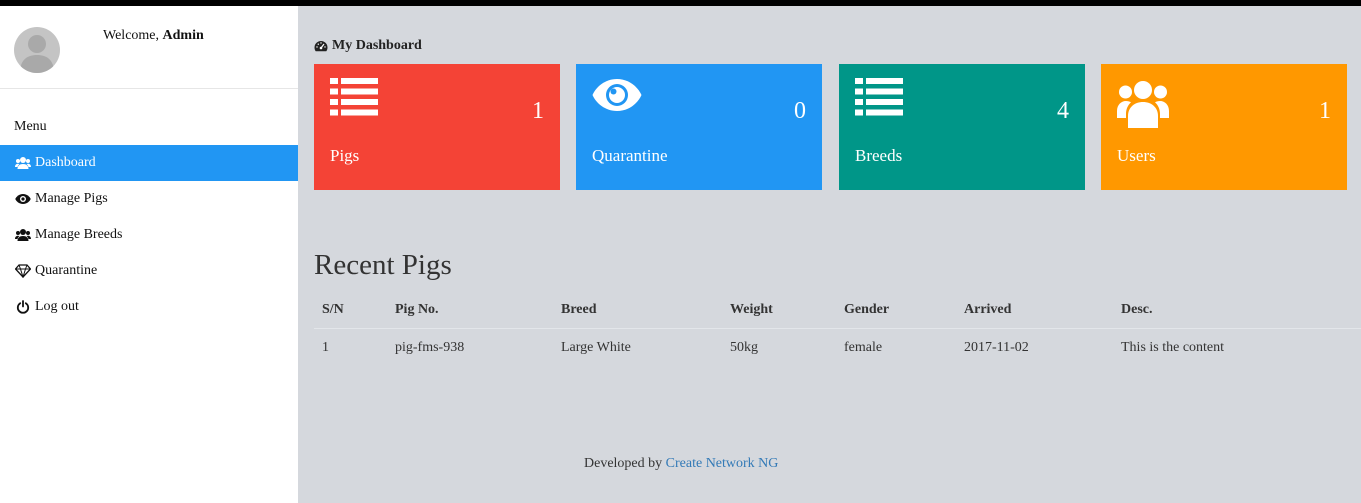  I want to click on footer: Developed by Create Network NG, so click(681, 464).